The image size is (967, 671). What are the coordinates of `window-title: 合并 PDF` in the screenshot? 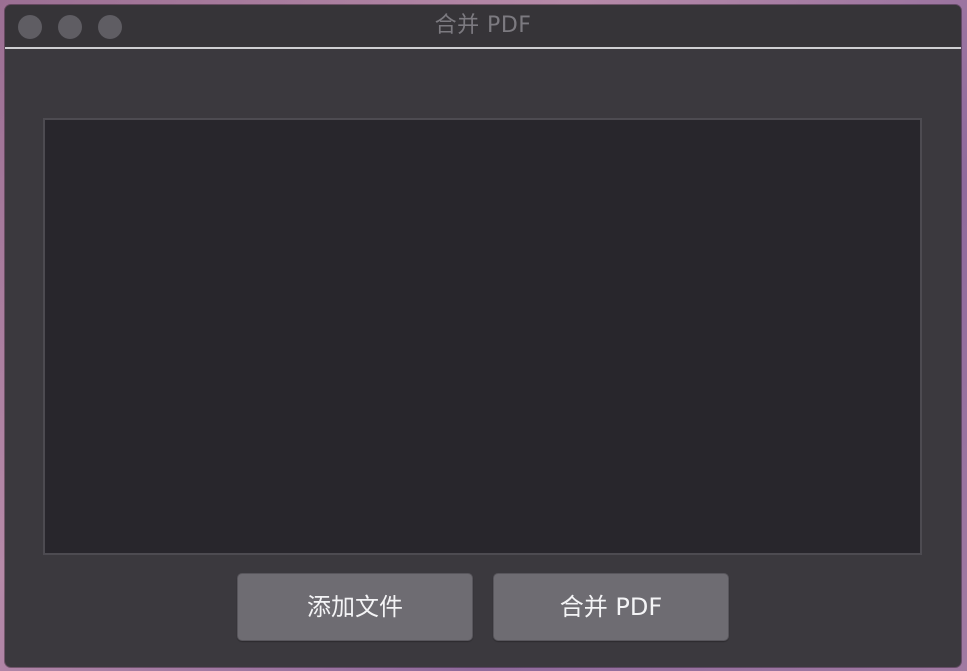 It's located at (483, 25).